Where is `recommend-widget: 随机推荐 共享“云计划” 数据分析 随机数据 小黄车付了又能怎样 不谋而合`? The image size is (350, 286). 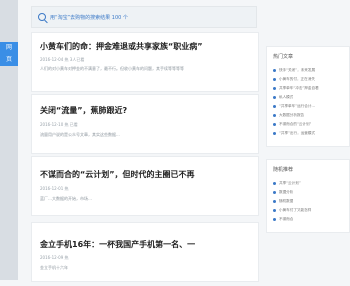
recommend-widget: 随机推荐 共享“云计划” 数据分析 随机数据 小黄车付了又能怎样 不谋而合 is located at coordinates (308, 196).